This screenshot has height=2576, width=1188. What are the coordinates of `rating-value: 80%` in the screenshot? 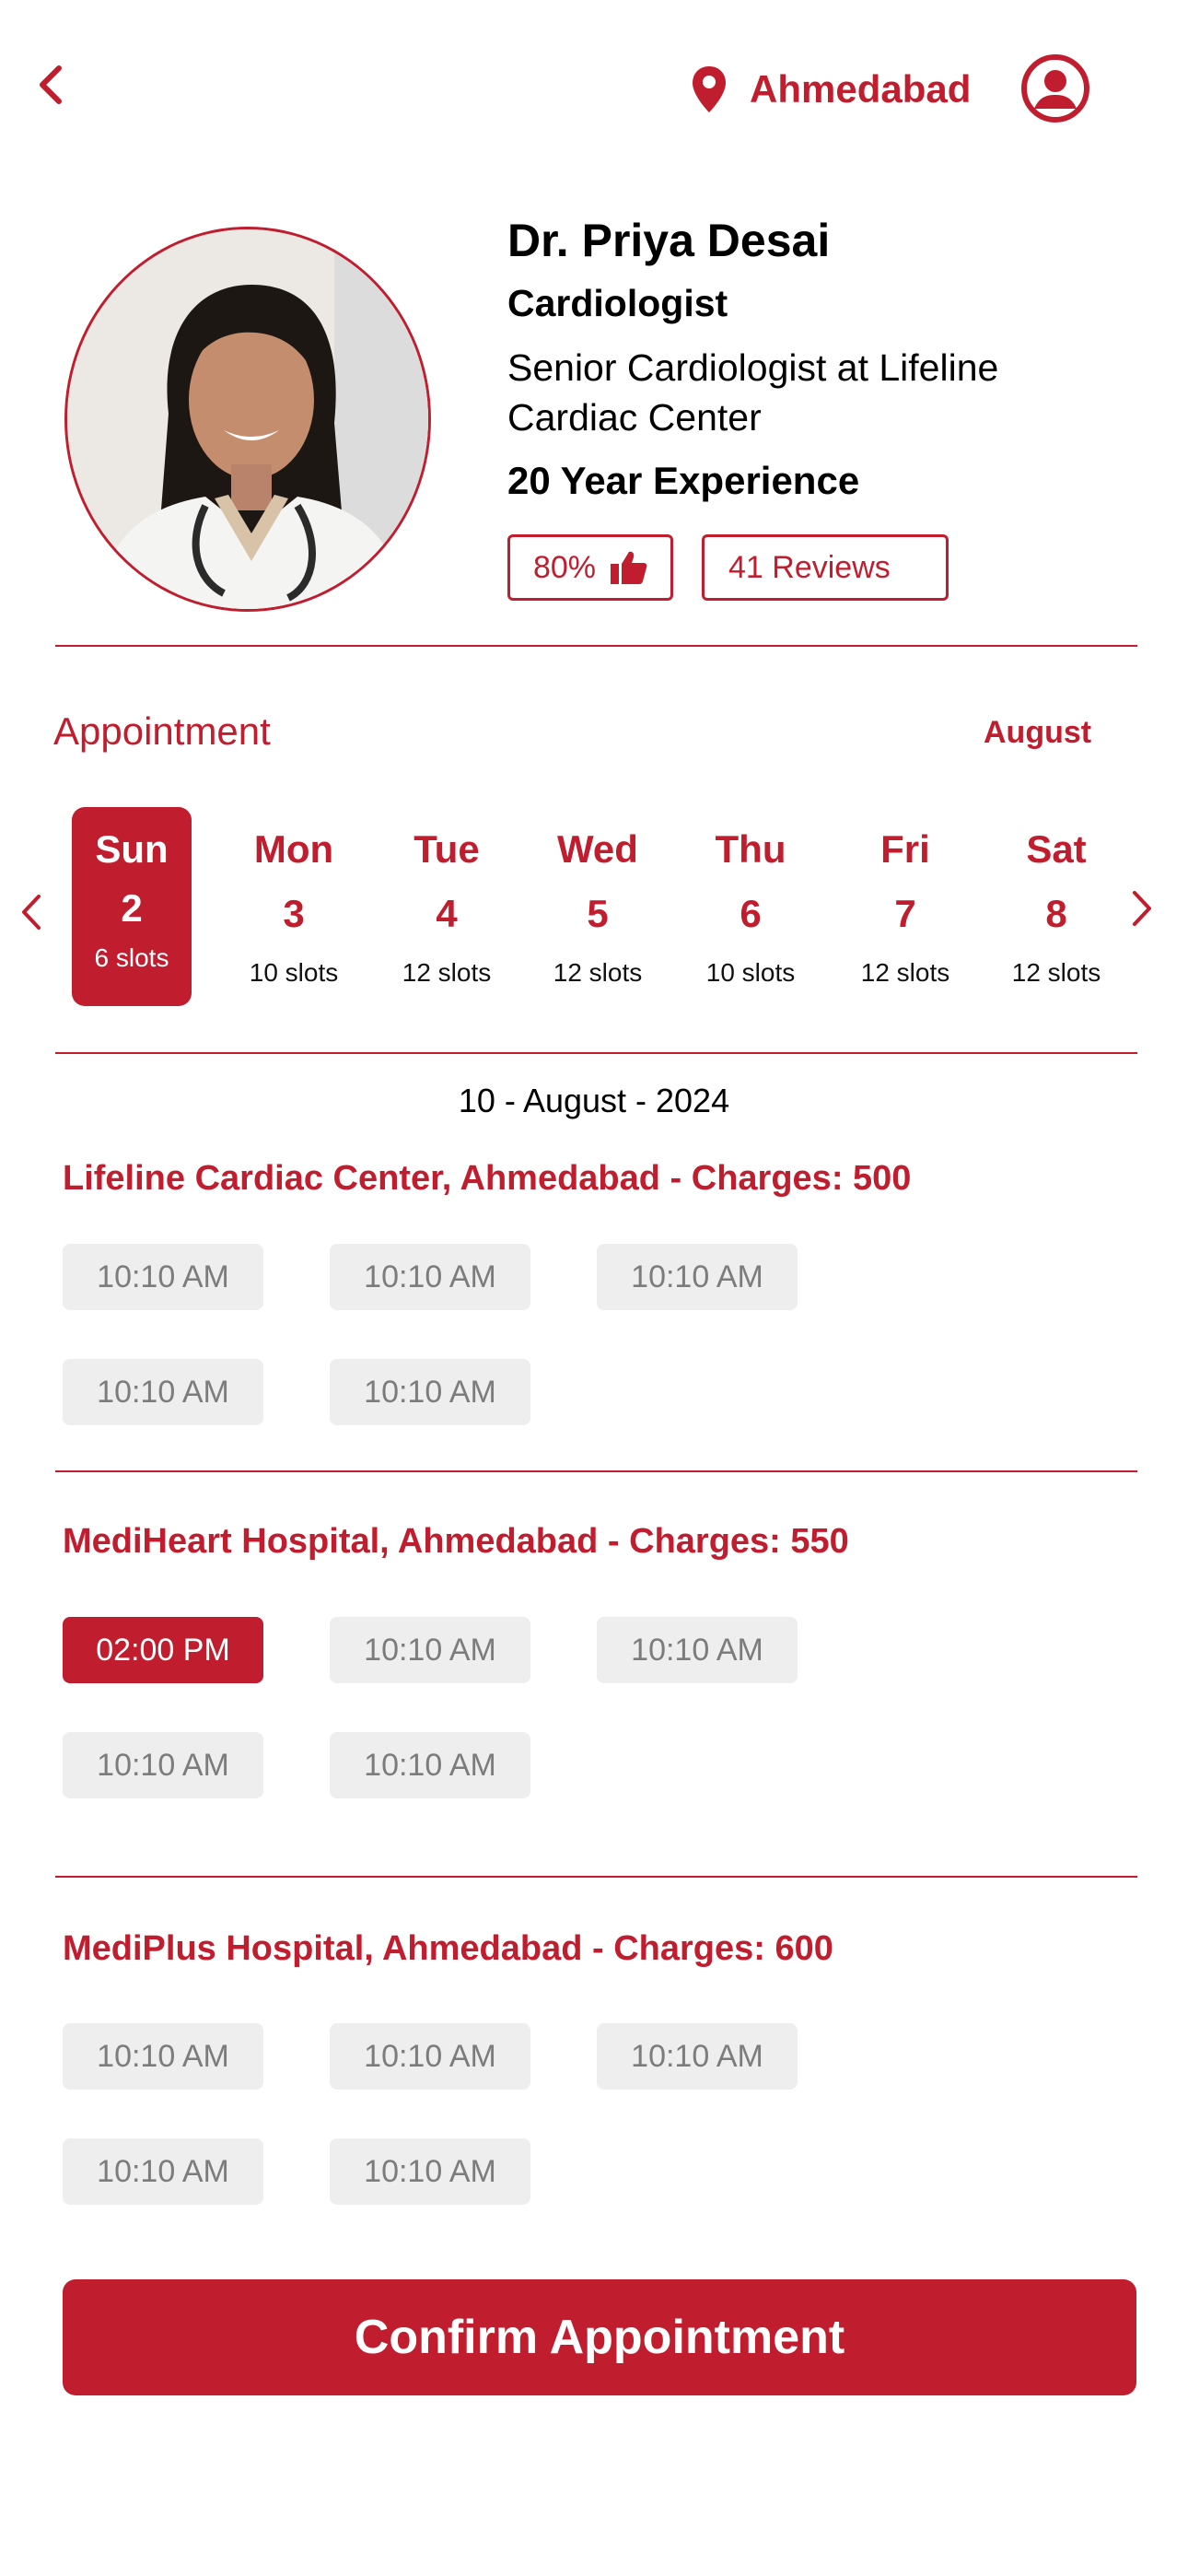 It's located at (564, 567).